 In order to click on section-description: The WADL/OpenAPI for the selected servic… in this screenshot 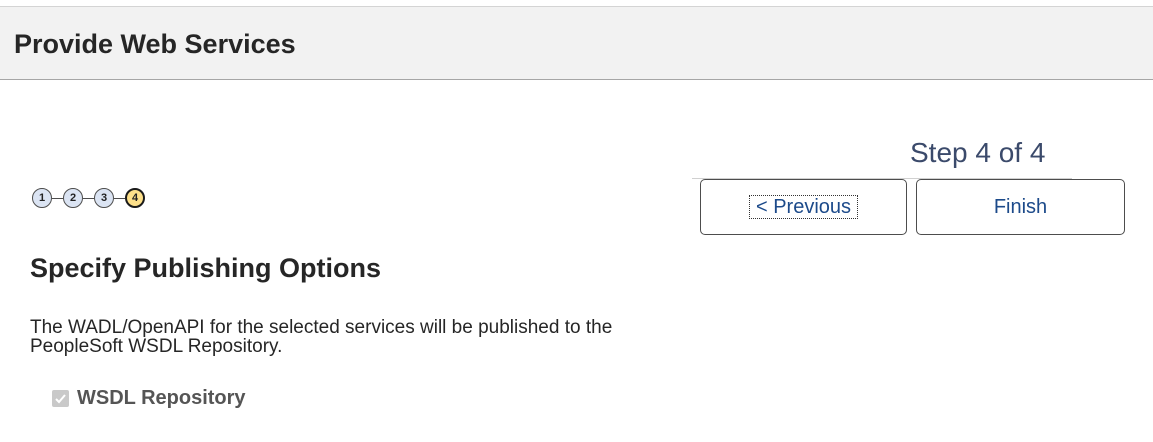, I will do `click(430, 337)`.